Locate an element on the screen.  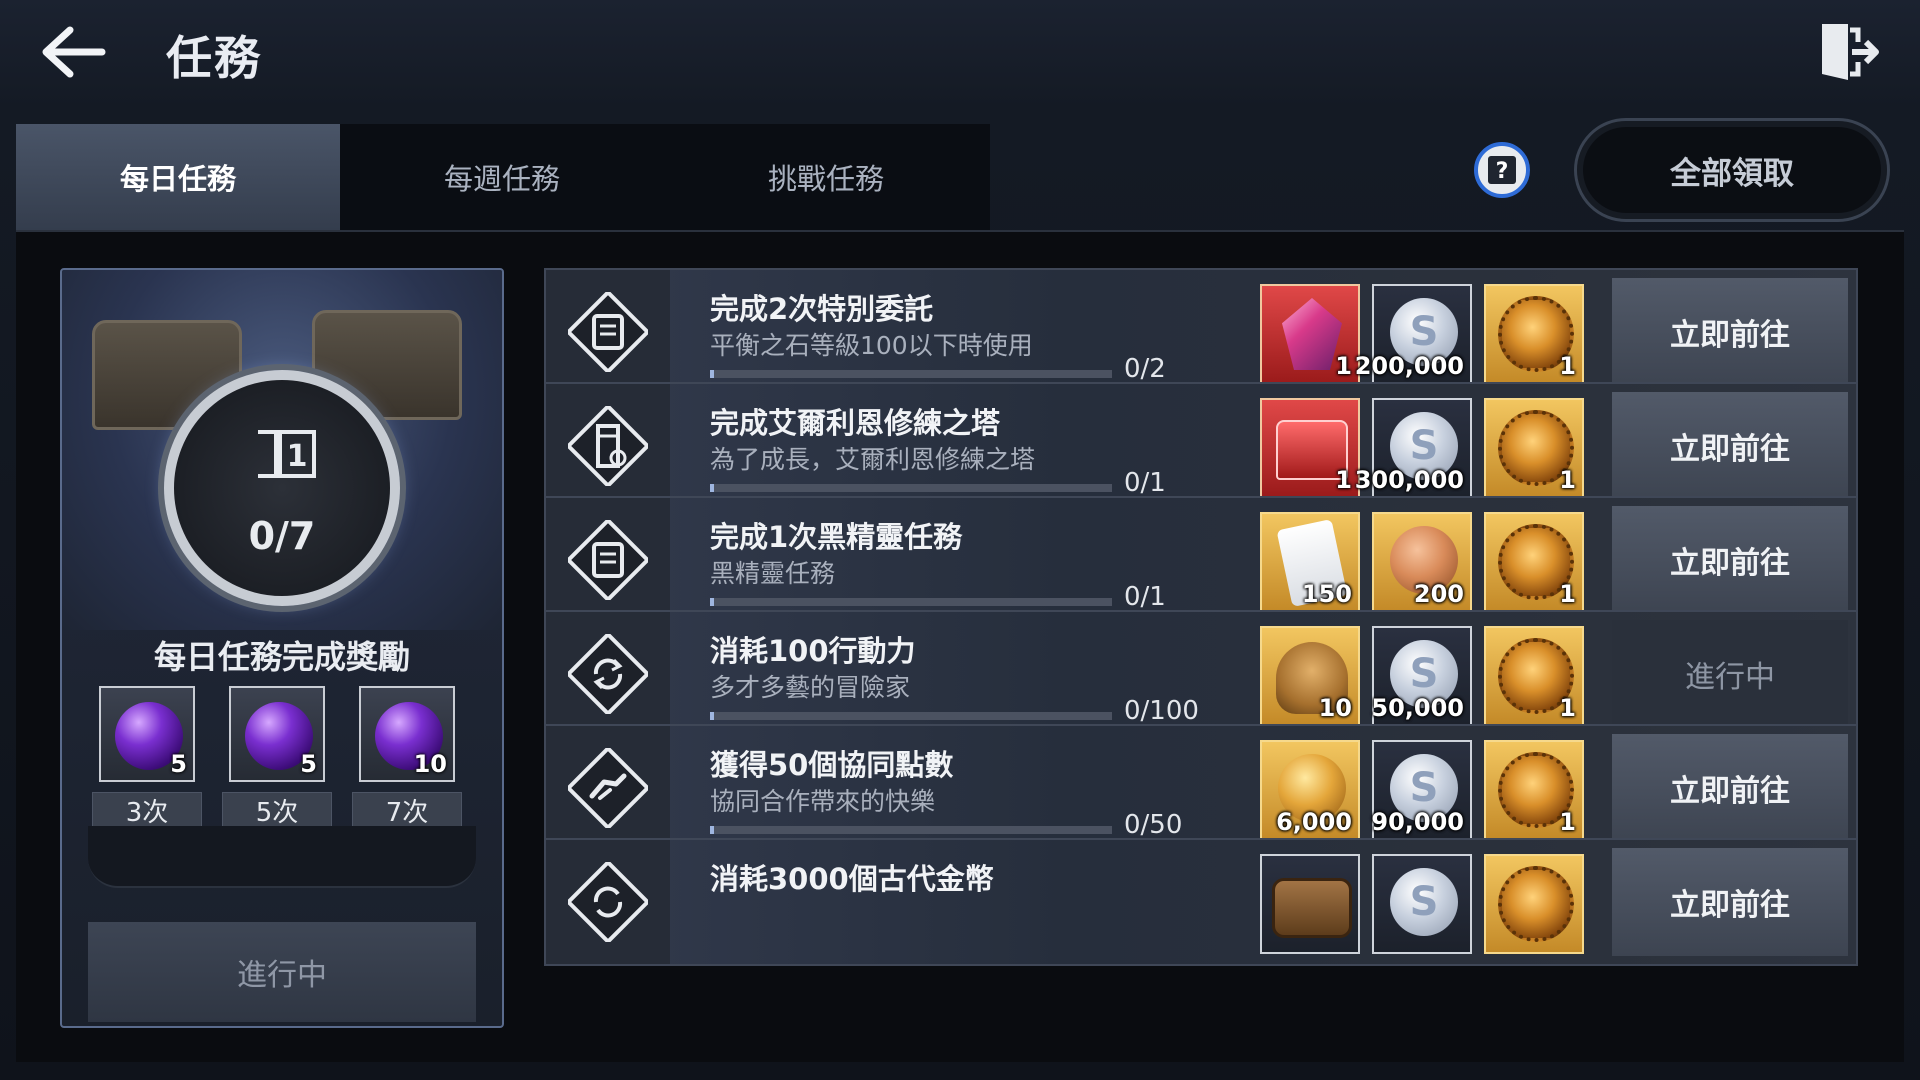
crystal-icon is located at coordinates (1312, 334).